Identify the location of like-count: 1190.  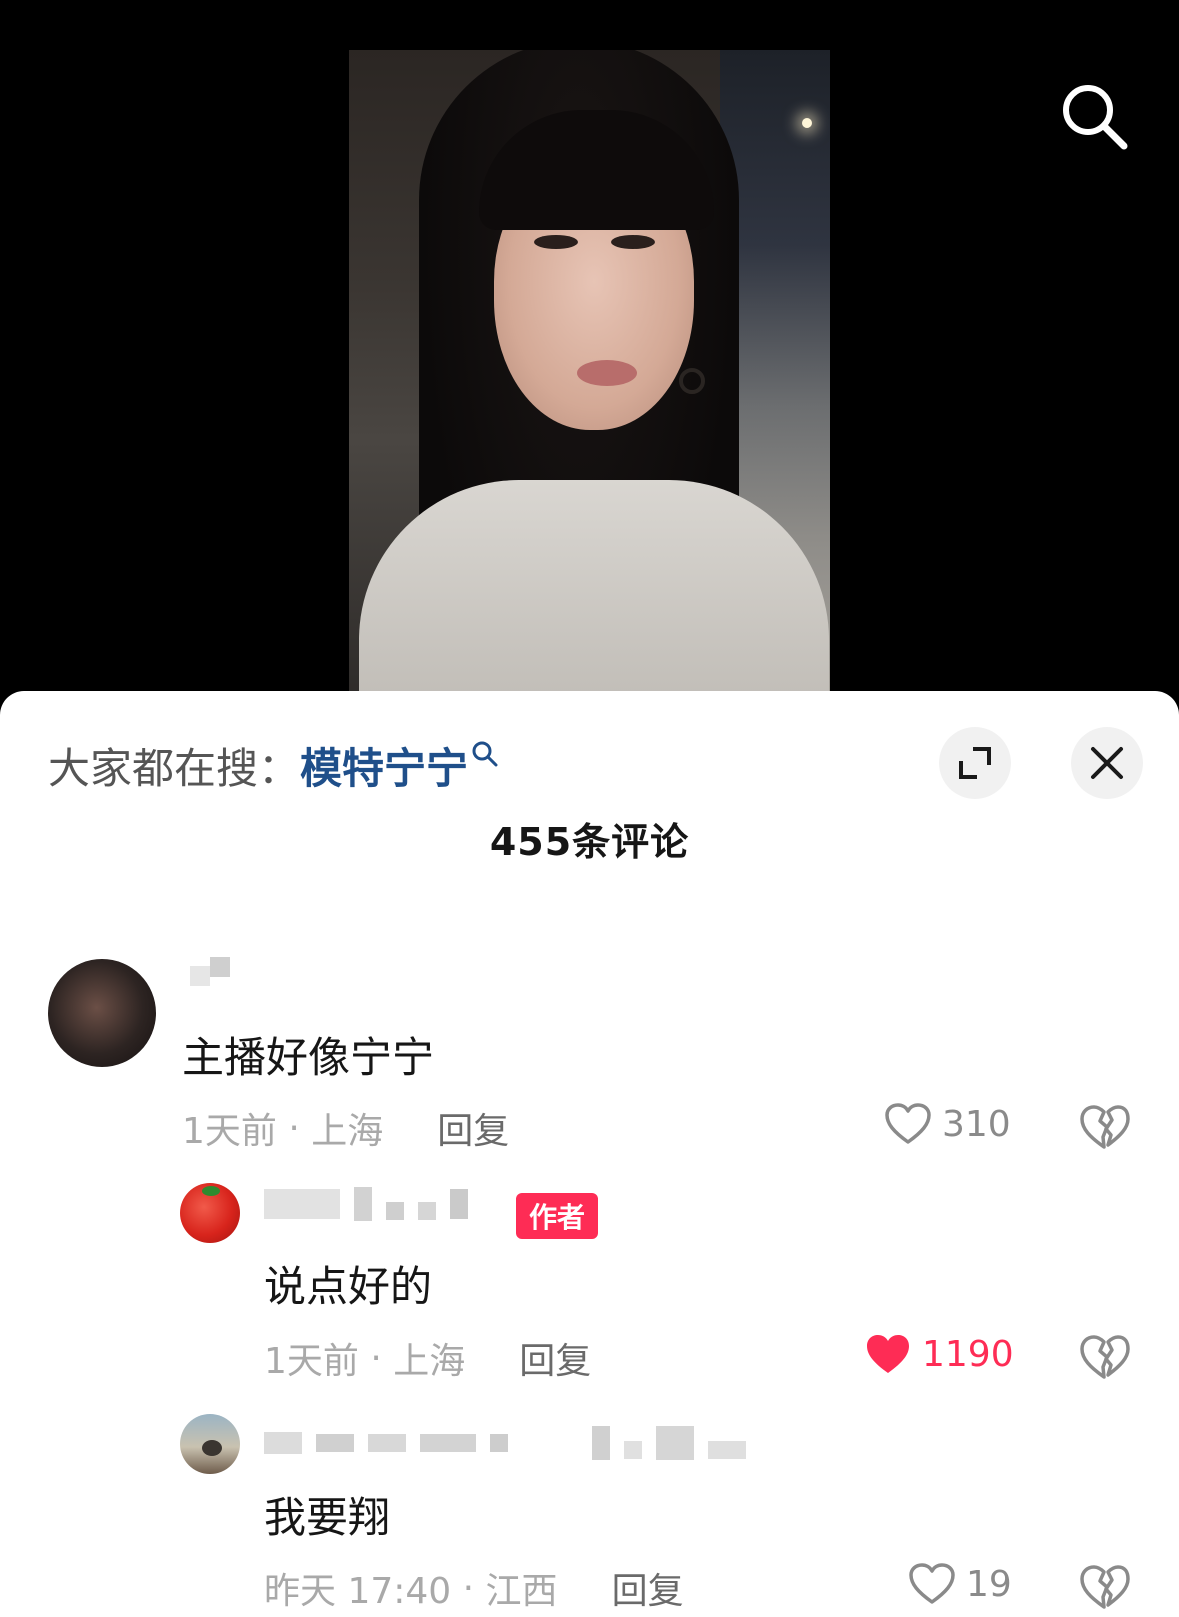
(968, 1354).